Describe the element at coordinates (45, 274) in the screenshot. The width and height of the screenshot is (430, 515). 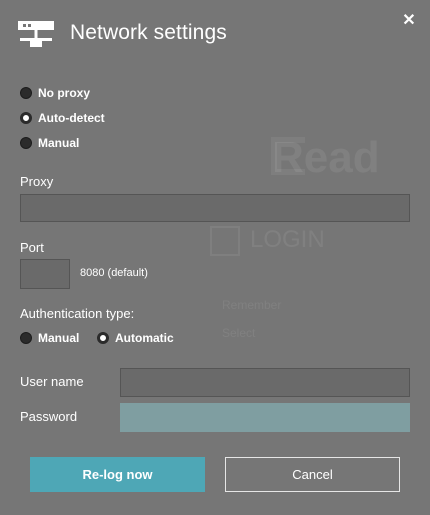
I see `port-input` at that location.